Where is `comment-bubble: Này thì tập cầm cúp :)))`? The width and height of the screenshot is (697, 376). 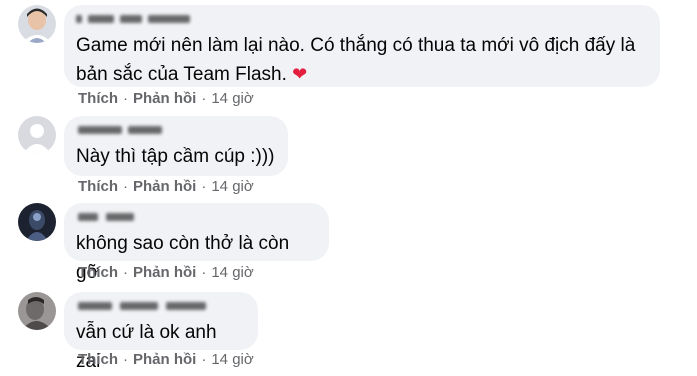
comment-bubble: Này thì tập cầm cúp :))) is located at coordinates (176, 146).